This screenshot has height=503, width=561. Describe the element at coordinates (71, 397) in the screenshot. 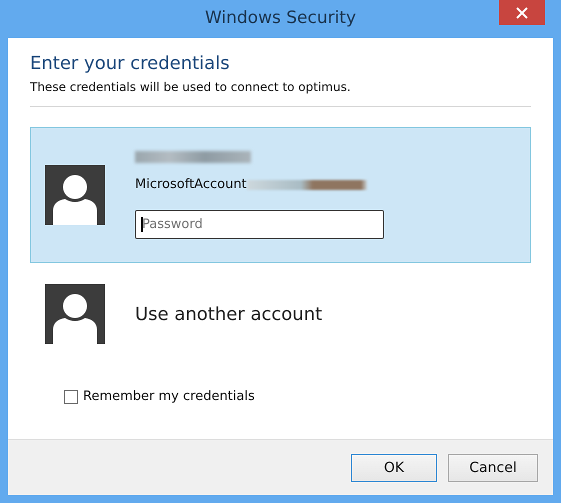

I see `remember-checkbox` at that location.